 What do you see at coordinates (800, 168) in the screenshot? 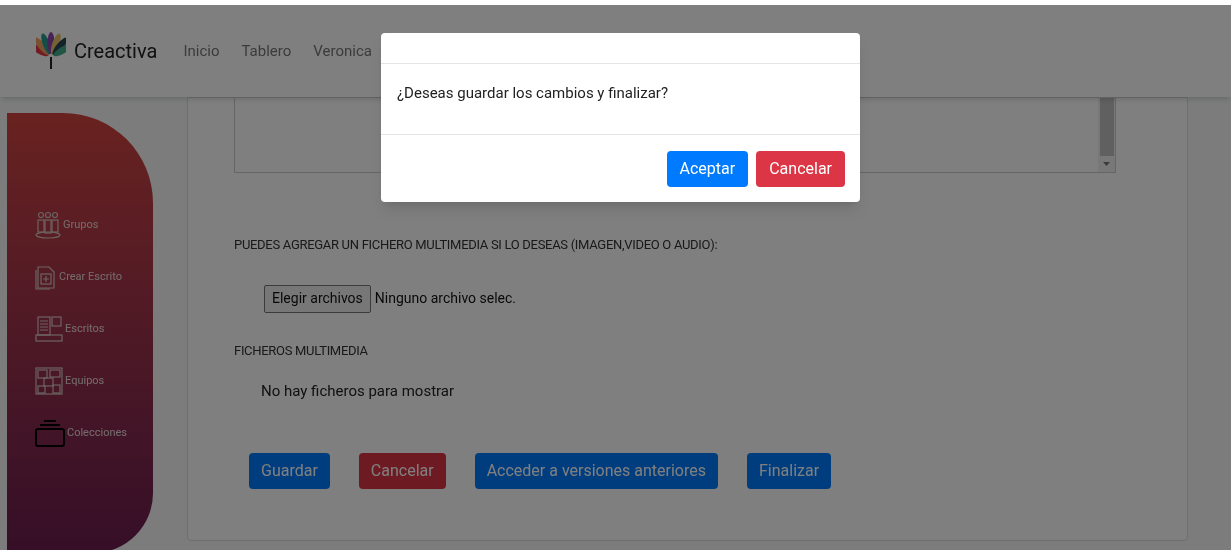
I see `dialog-button: Cancelar` at bounding box center [800, 168].